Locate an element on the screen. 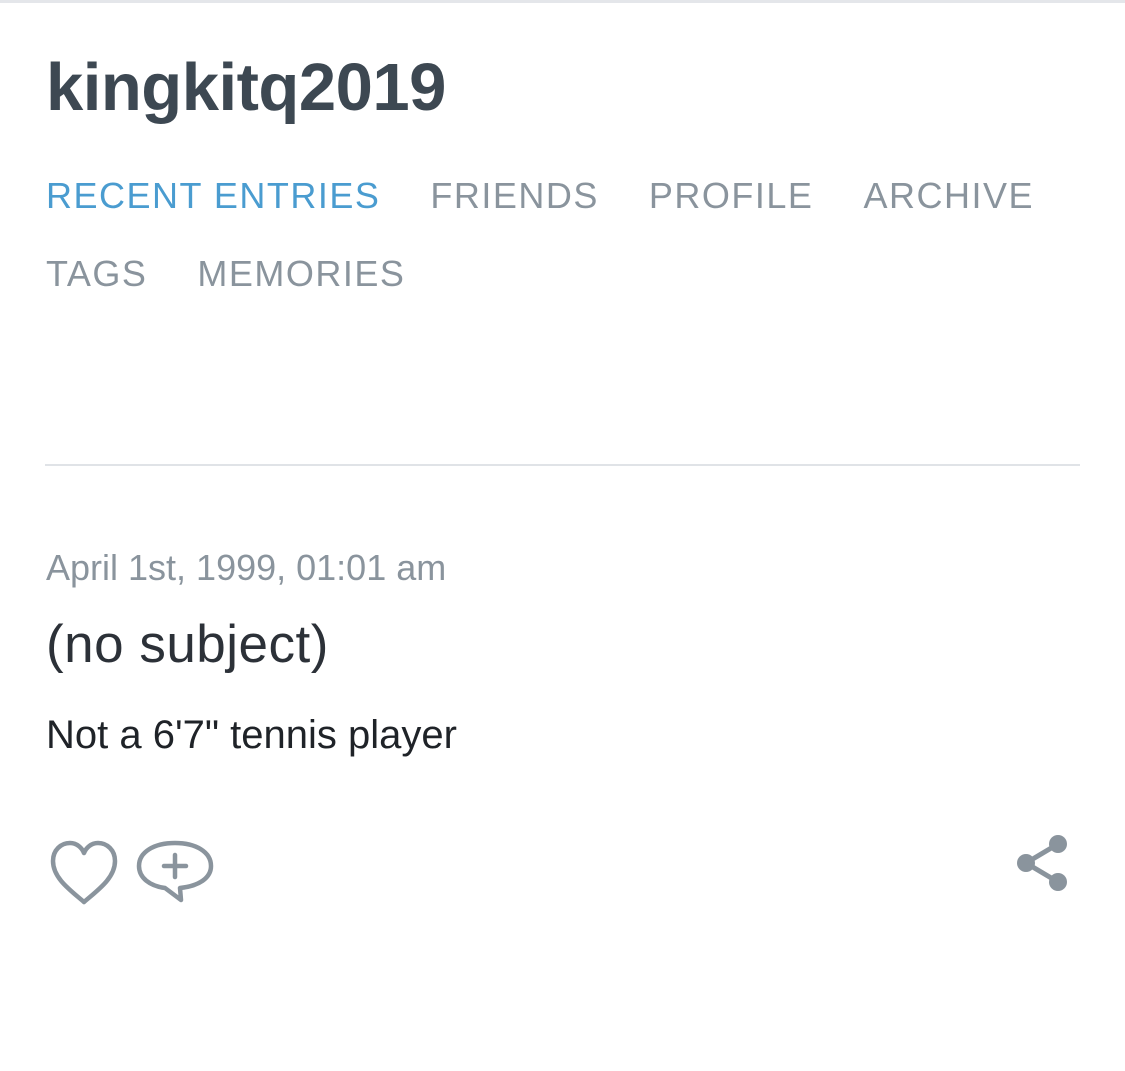 The image size is (1125, 1071). comment-add-icon is located at coordinates (175, 871).